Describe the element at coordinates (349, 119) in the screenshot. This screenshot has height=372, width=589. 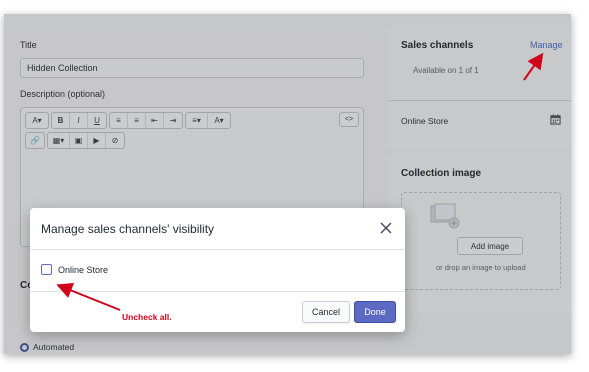
I see `code-view-button: <>` at that location.